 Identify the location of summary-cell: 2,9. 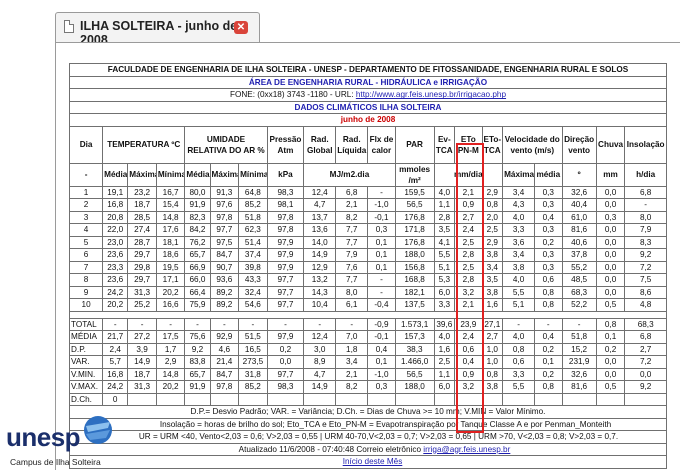
(170, 362).